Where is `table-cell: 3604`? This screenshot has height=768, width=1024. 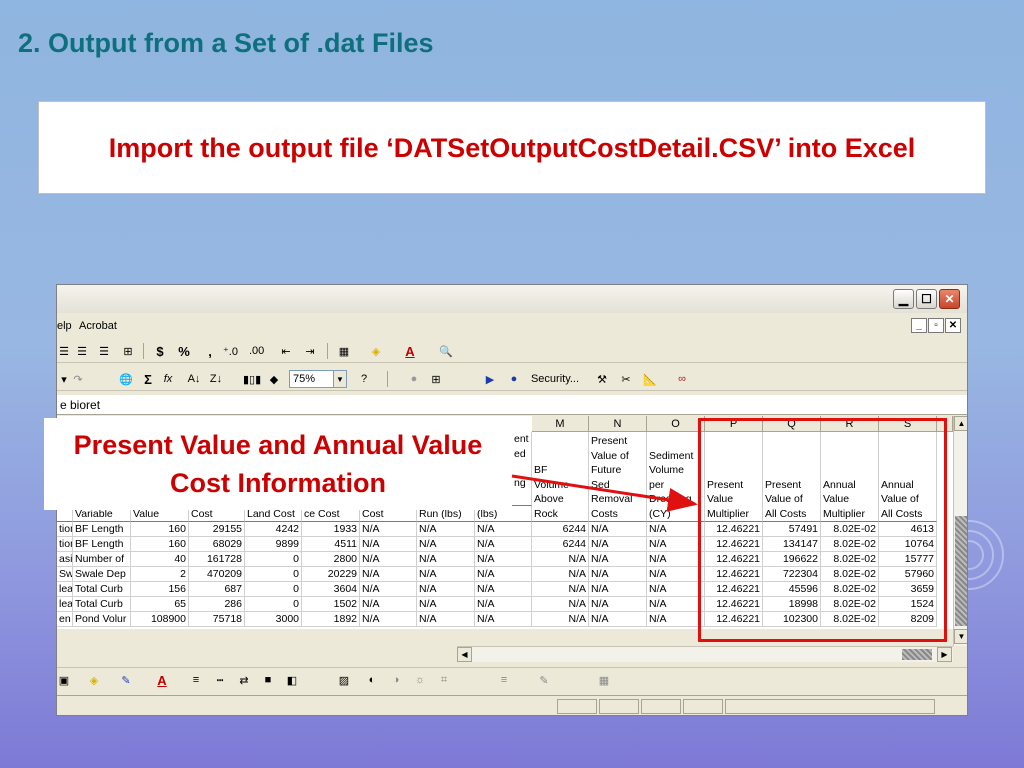 table-cell: 3604 is located at coordinates (331, 589).